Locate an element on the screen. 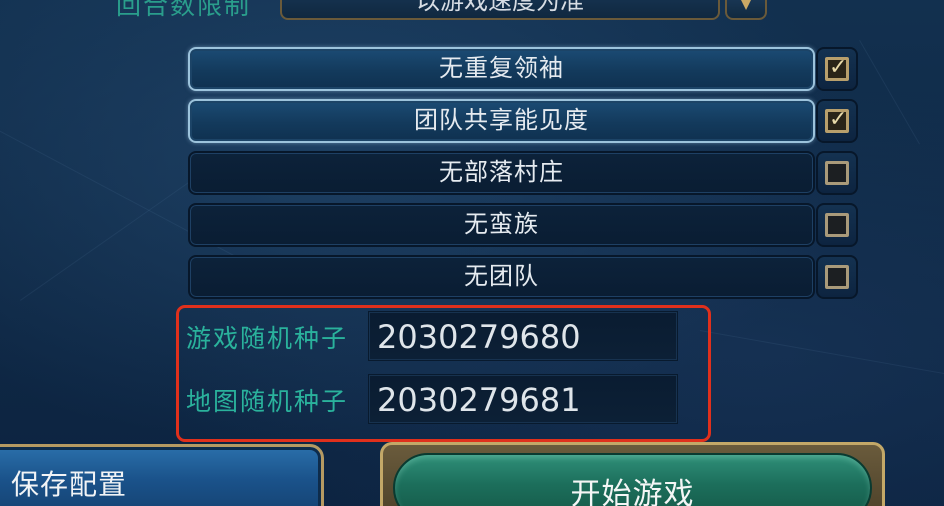 This screenshot has height=506, width=944. turn-limit-row: 回合数限制 以游戏速度为准 ▼ is located at coordinates (472, 12).